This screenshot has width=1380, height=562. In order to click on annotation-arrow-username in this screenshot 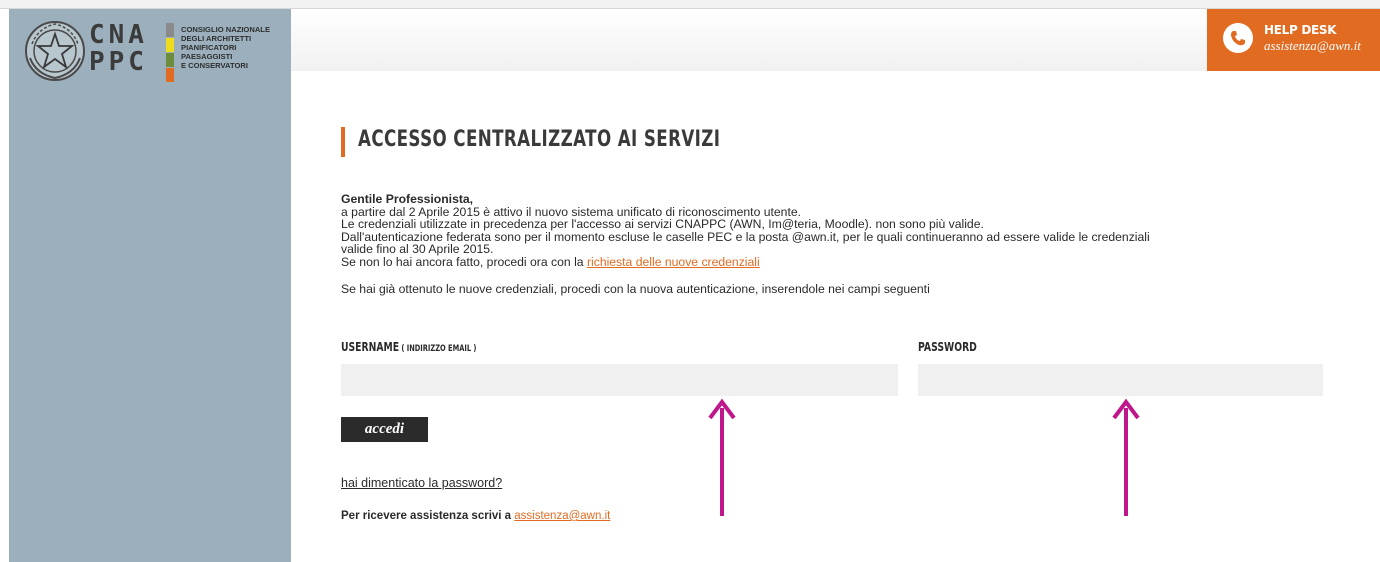, I will do `click(722, 457)`.